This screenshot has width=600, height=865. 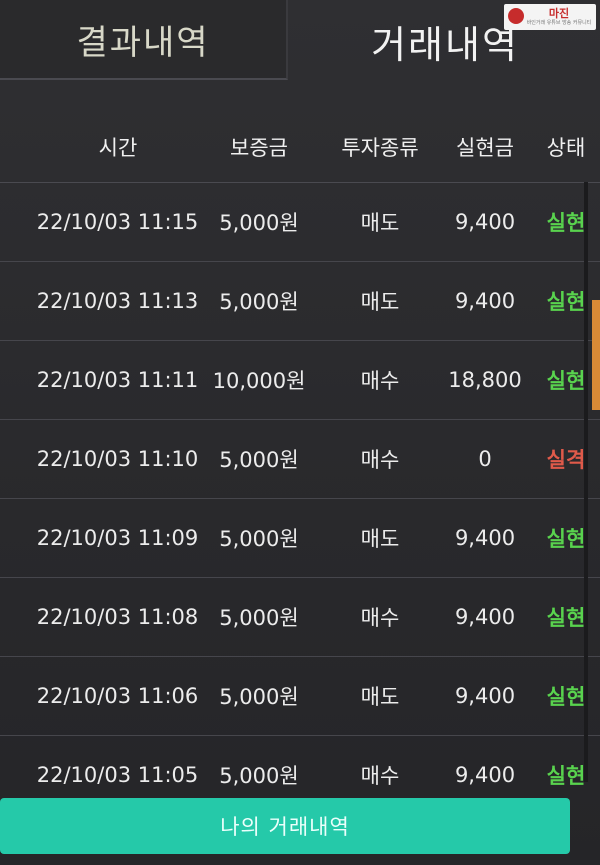 What do you see at coordinates (300, 538) in the screenshot?
I see `table-row: 22/10/03 11:09 5,000원 매도 9,400 실현` at bounding box center [300, 538].